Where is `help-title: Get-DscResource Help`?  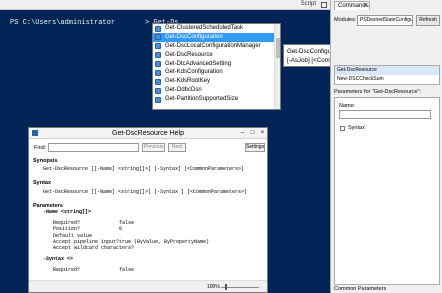 help-title: Get-DscResource Help is located at coordinates (148, 133).